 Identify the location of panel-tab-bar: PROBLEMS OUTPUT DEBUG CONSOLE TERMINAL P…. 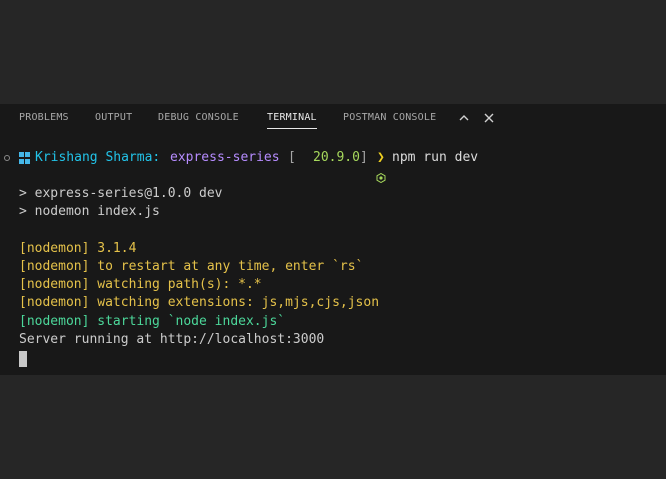
(333, 118).